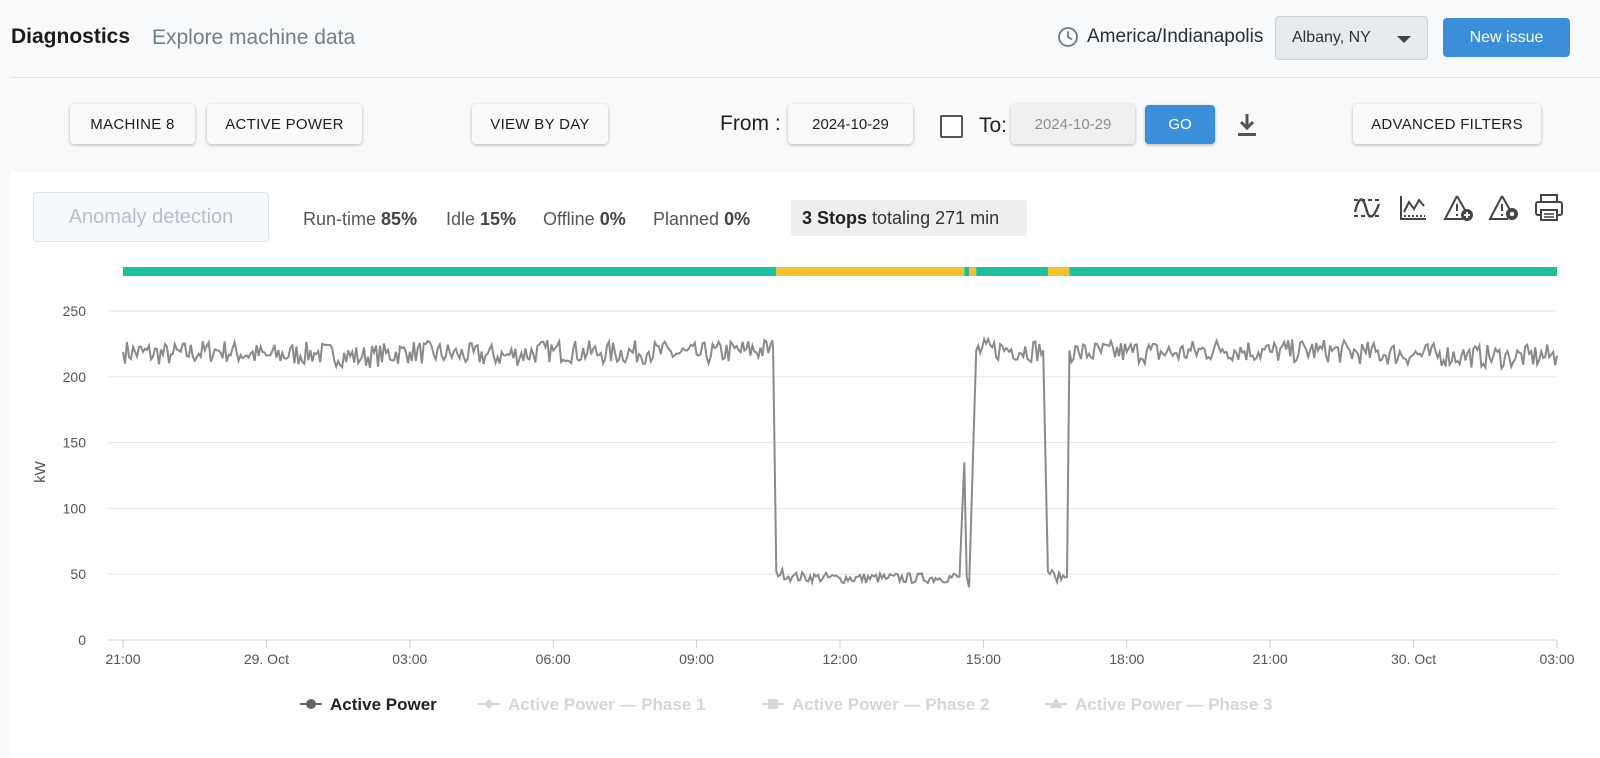  Describe the element at coordinates (75, 377) in the screenshot. I see `y-tick-label: 200` at that location.